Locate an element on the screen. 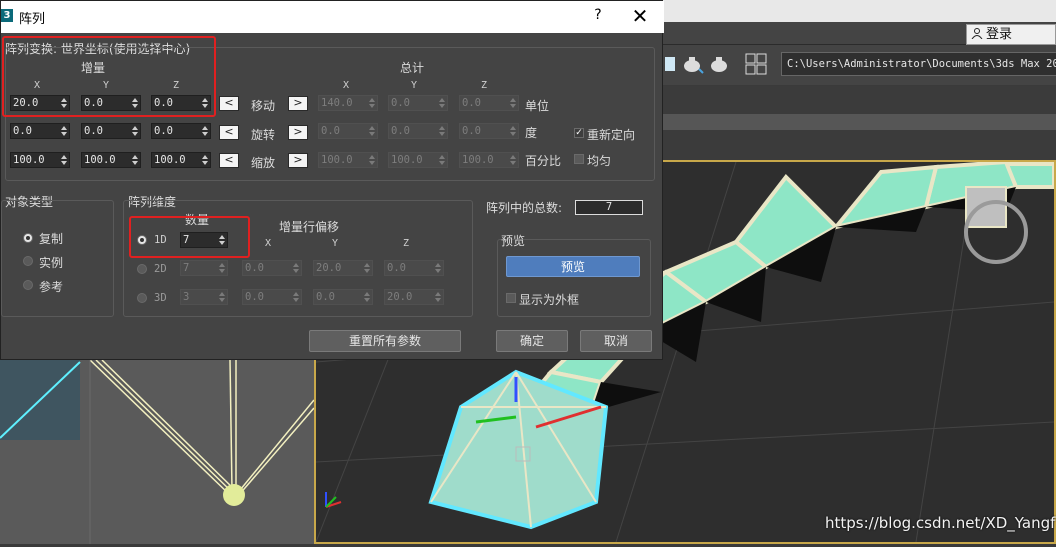 The image size is (1056, 547). dim-2d-radio is located at coordinates (142, 269).